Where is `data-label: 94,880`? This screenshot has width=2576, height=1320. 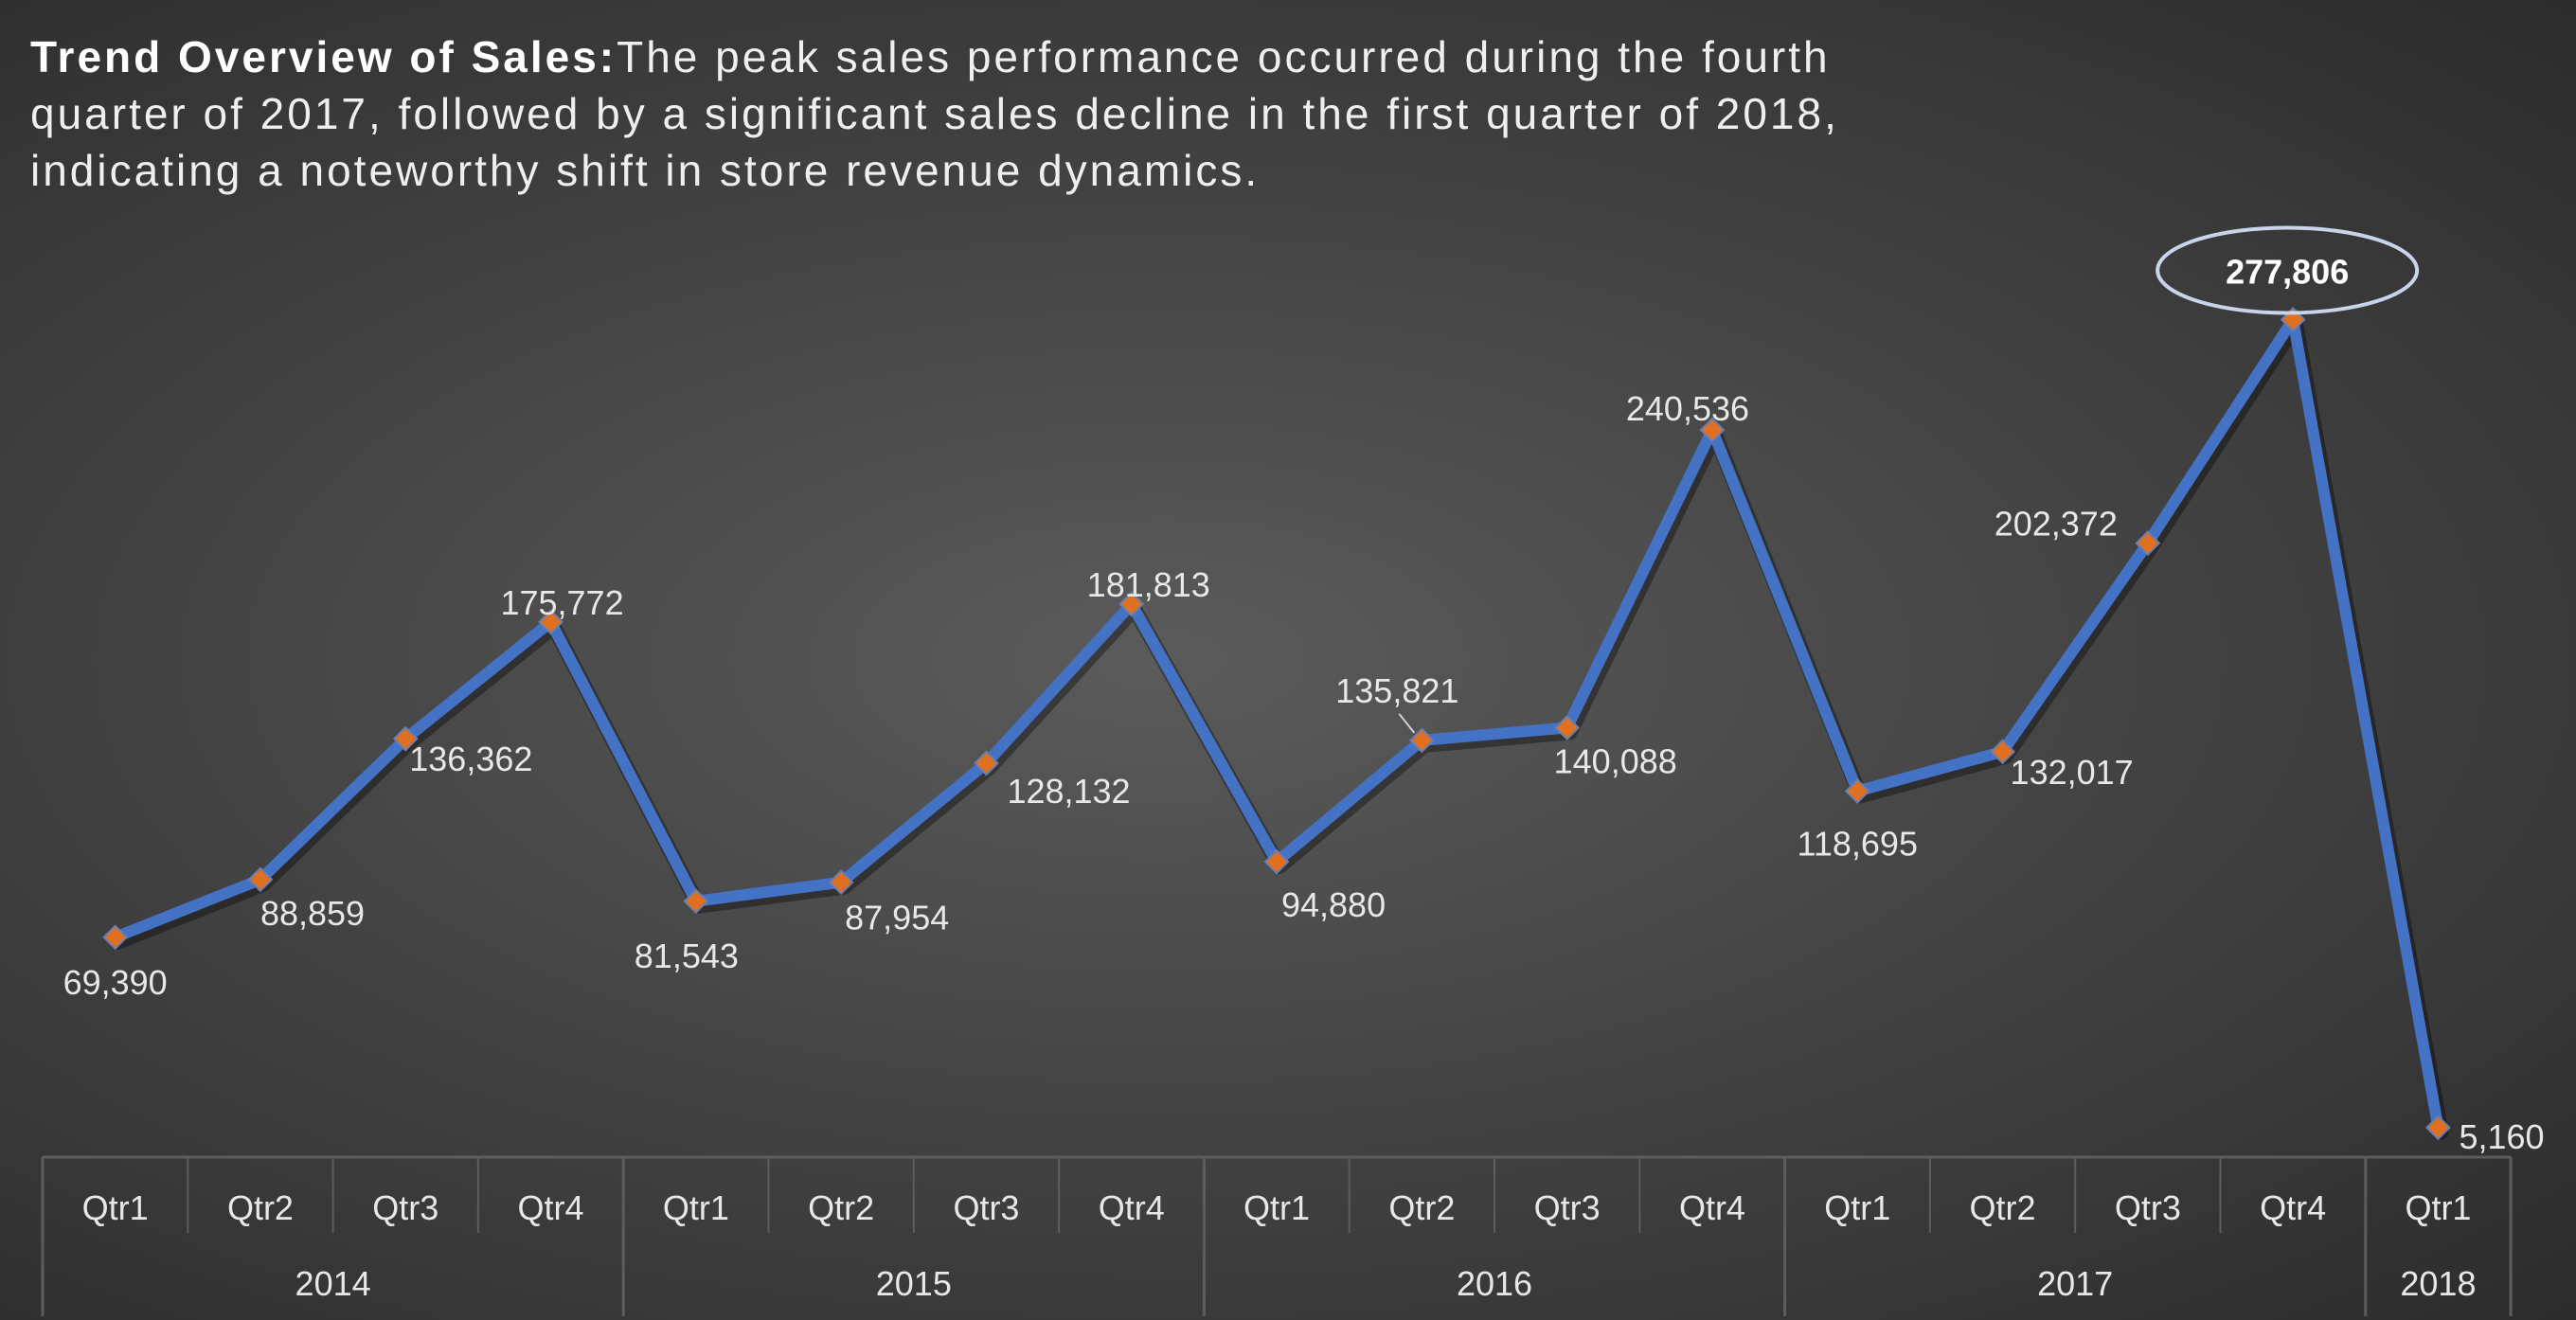 data-label: 94,880 is located at coordinates (1333, 904).